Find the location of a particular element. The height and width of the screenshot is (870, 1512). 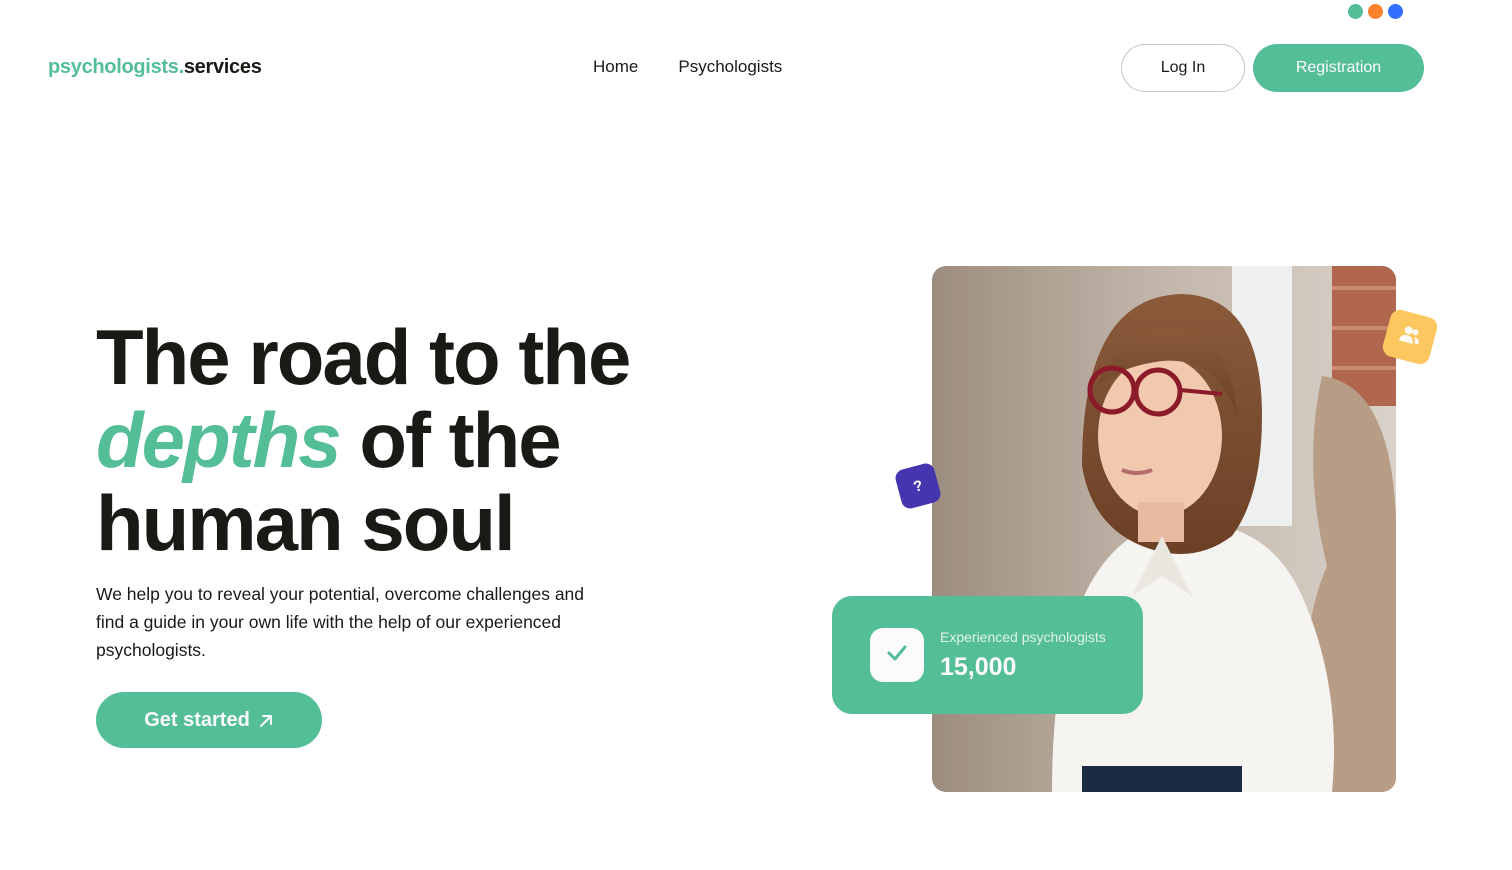

logo: psychologists.services is located at coordinates (155, 67).